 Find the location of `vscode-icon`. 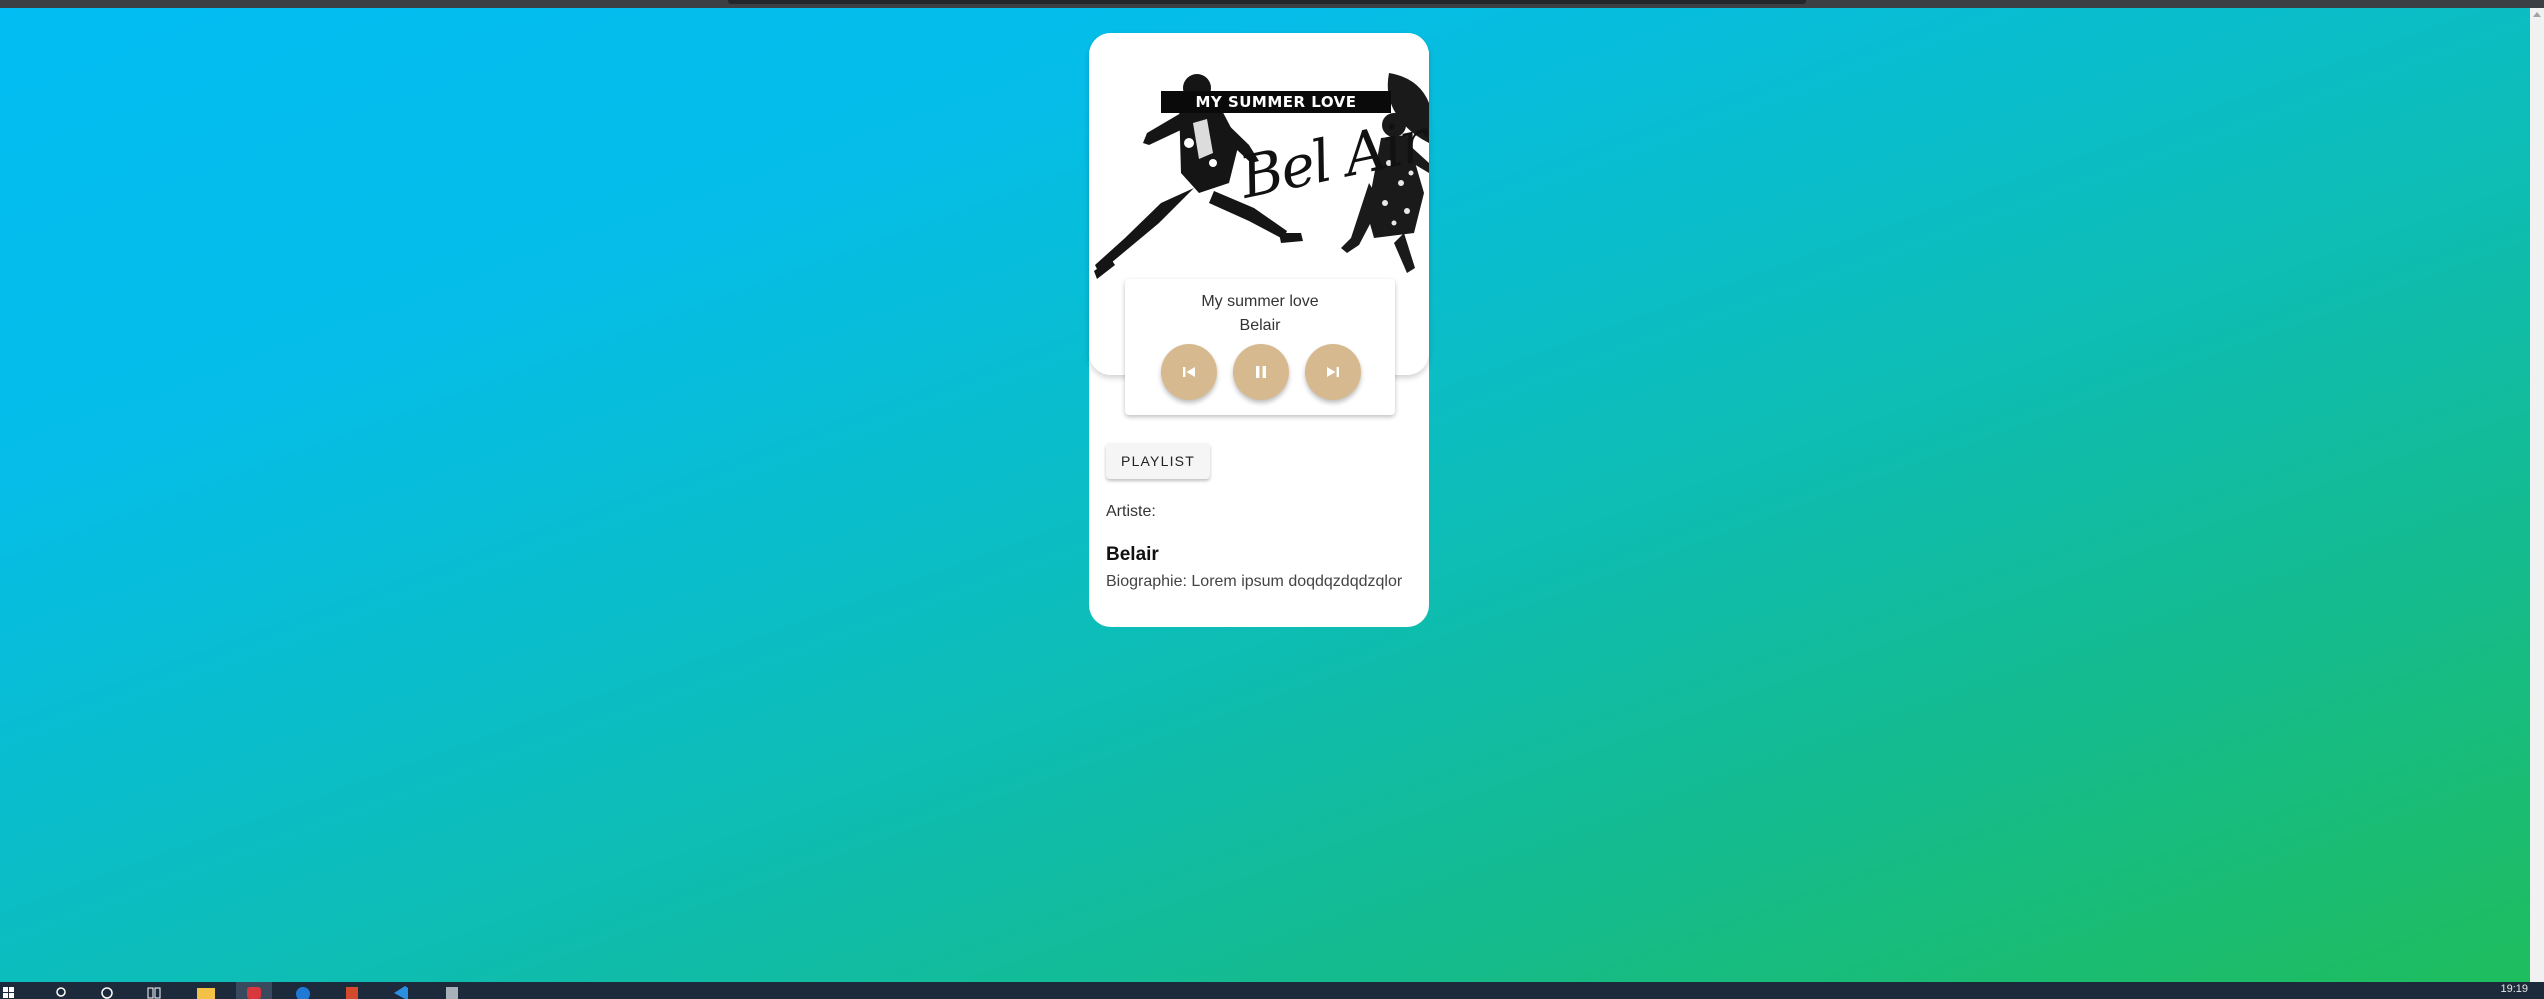

vscode-icon is located at coordinates (401, 991).